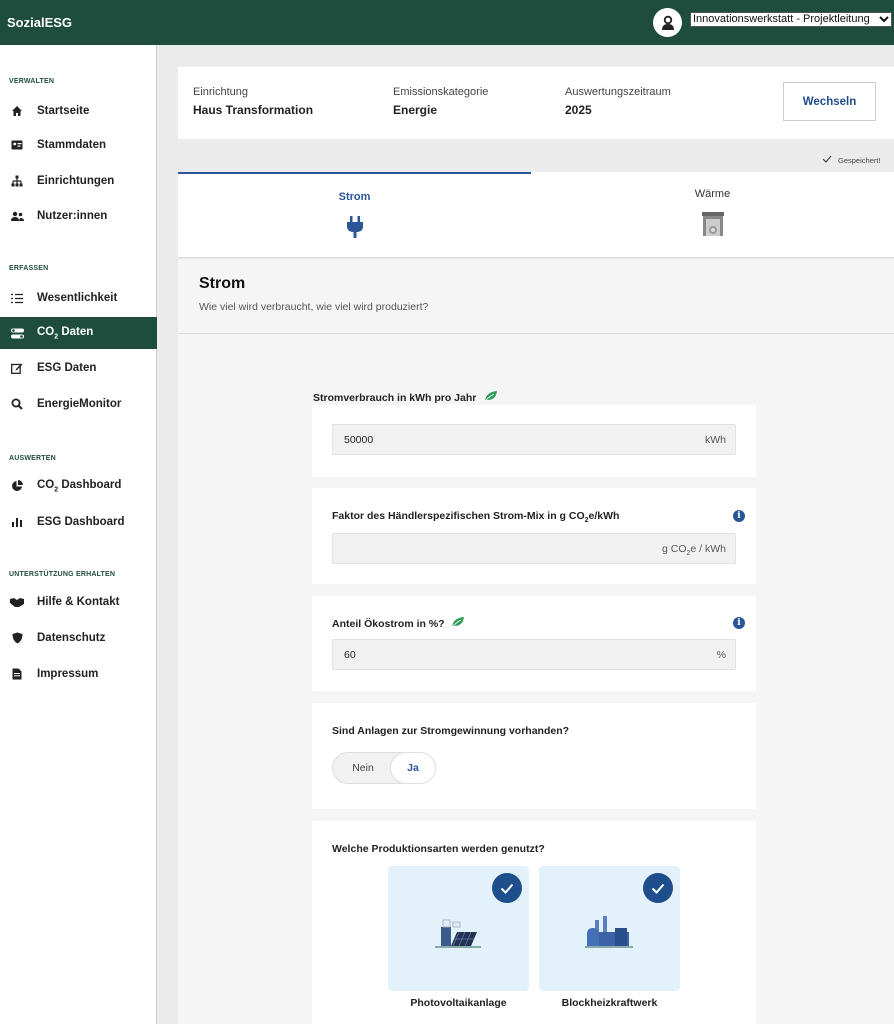 The width and height of the screenshot is (894, 1024). I want to click on consumption-unit: kWh, so click(715, 440).